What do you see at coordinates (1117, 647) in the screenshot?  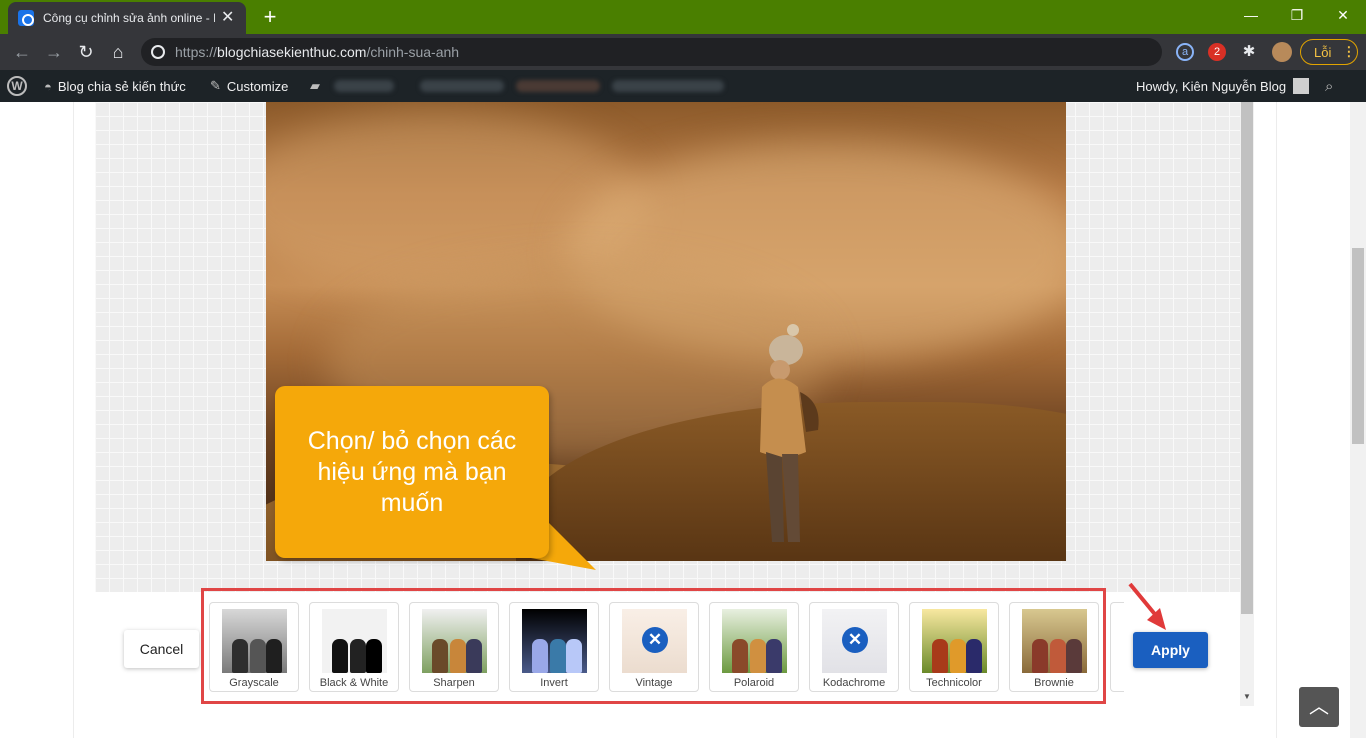 I see `filter-next-partial` at bounding box center [1117, 647].